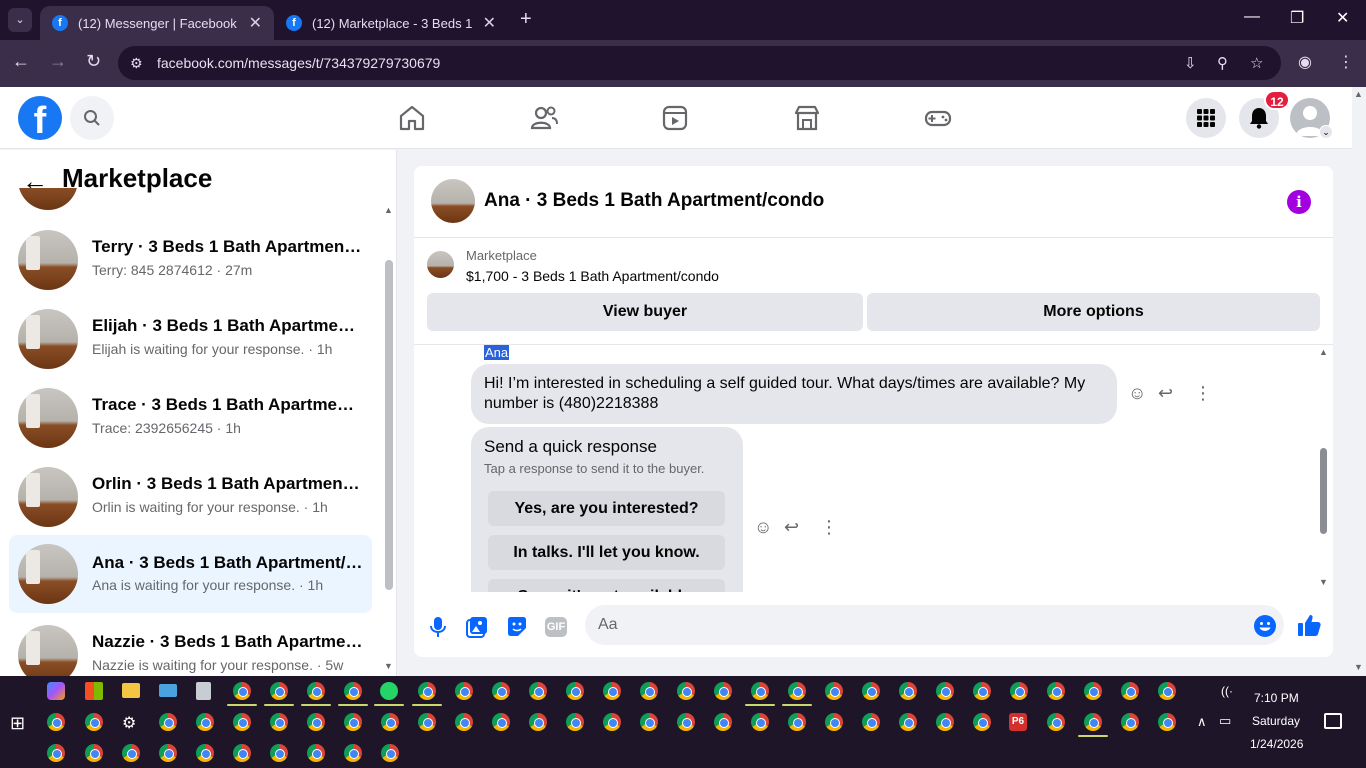 The height and width of the screenshot is (768, 1366). What do you see at coordinates (556, 627) in the screenshot?
I see `gif-icon: GIF` at bounding box center [556, 627].